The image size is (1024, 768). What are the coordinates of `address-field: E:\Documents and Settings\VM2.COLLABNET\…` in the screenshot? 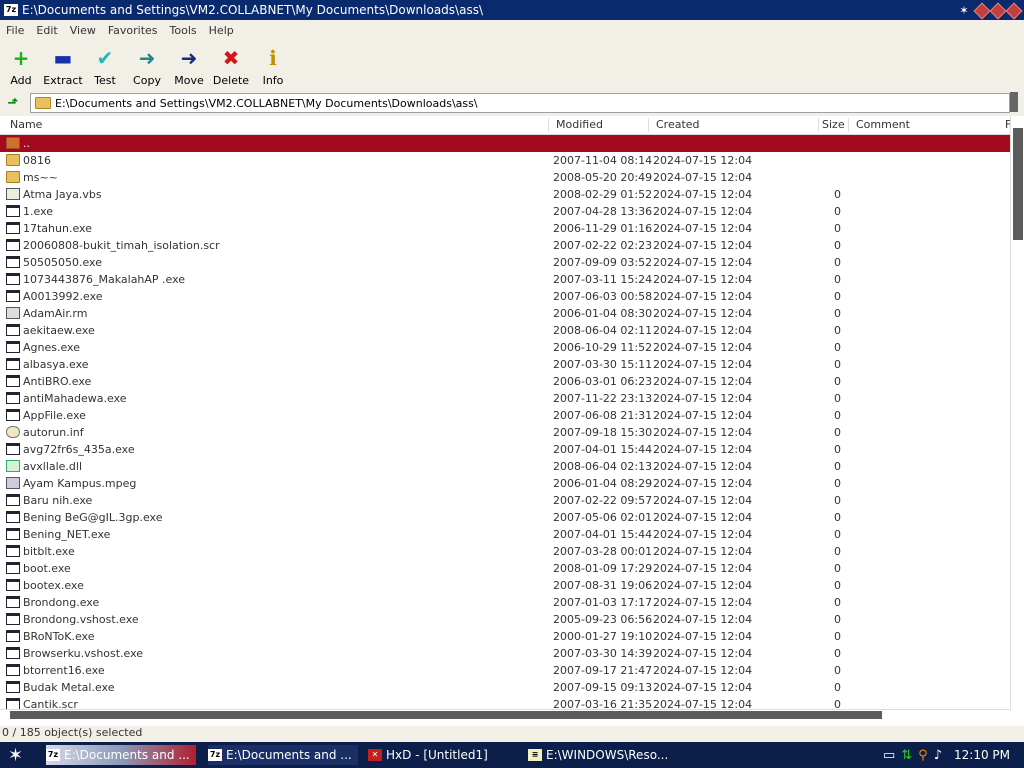 It's located at (520, 103).